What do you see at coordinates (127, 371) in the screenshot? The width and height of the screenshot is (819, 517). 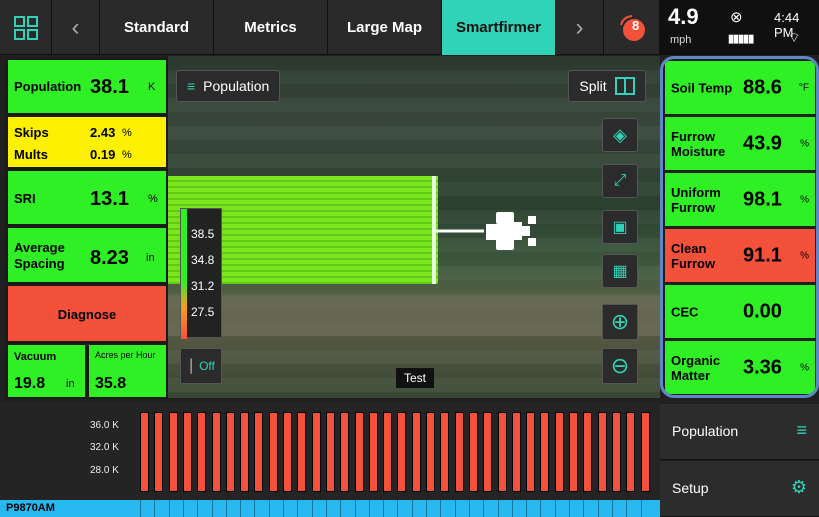 I see `acres-per-hour-tile: Acres per Hour 35.8` at bounding box center [127, 371].